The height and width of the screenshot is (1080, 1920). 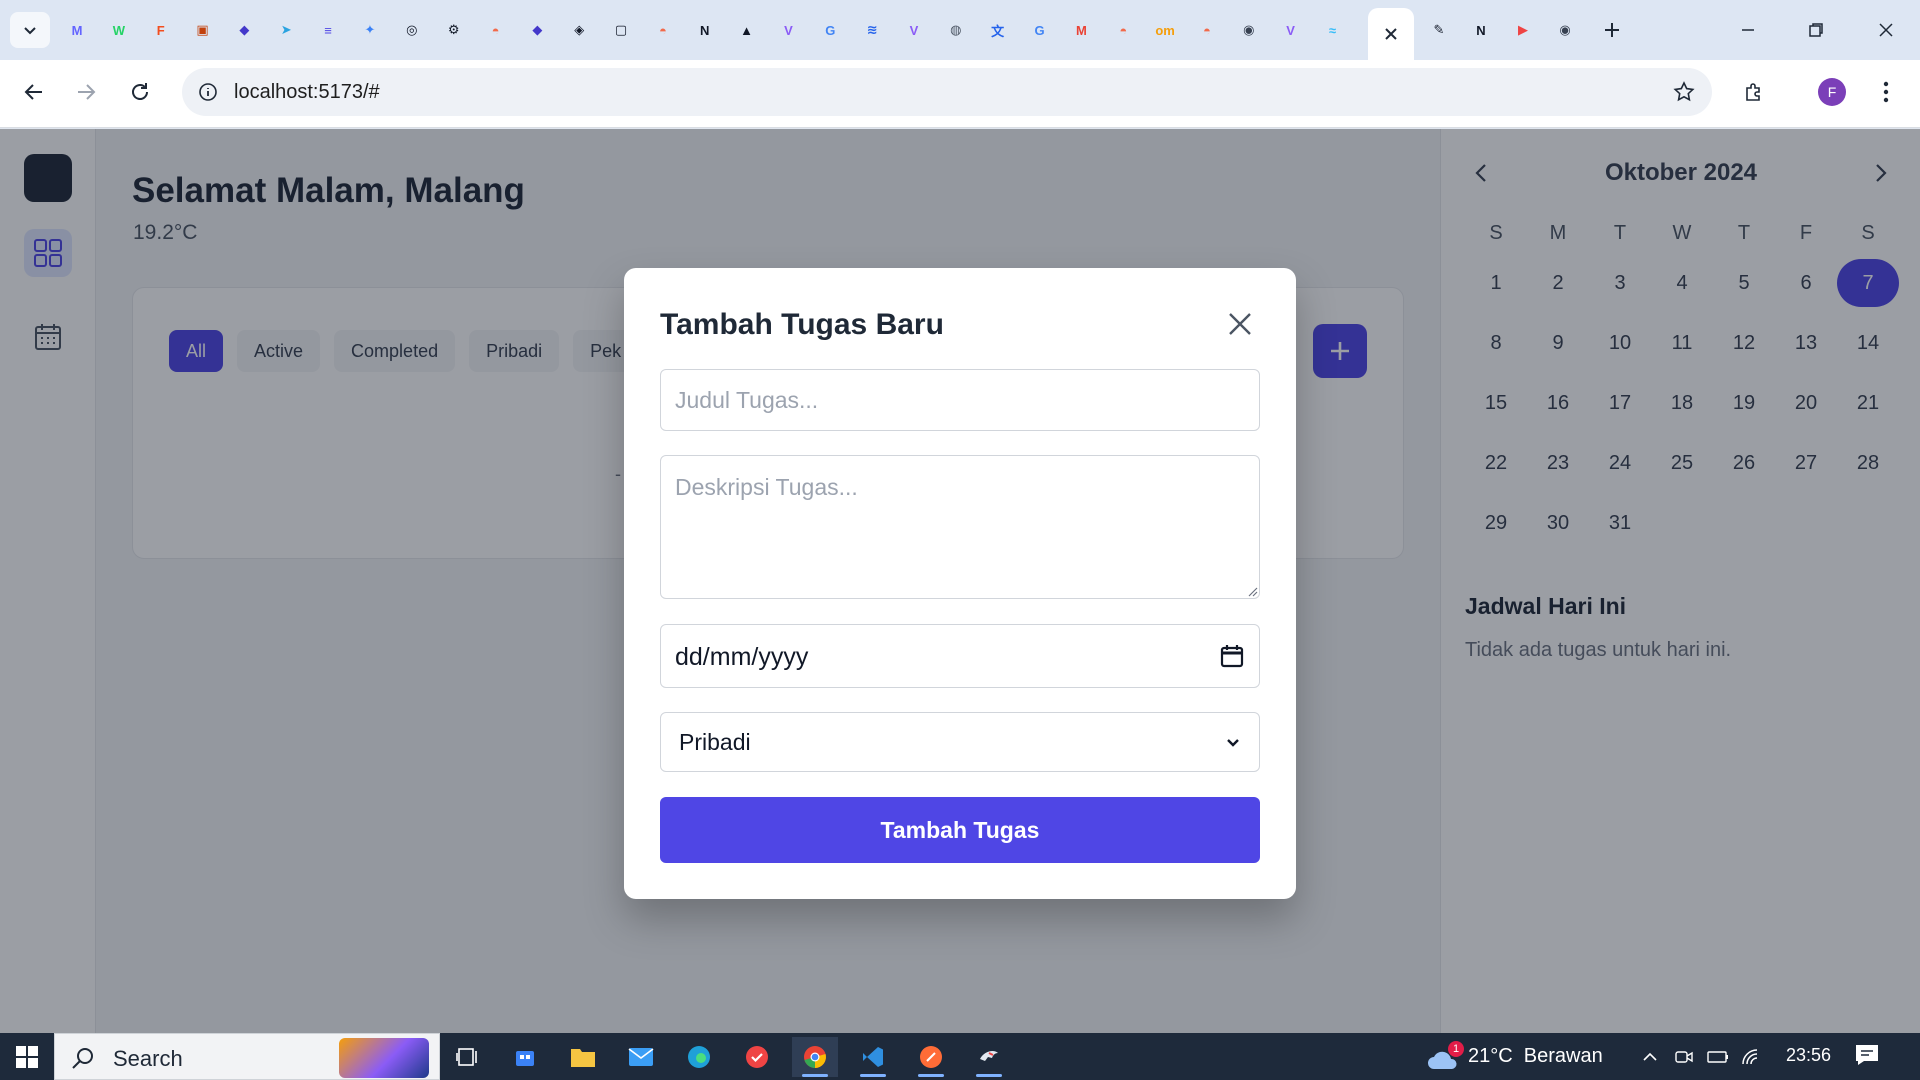 What do you see at coordinates (1754, 92) in the screenshot?
I see `extensions-button` at bounding box center [1754, 92].